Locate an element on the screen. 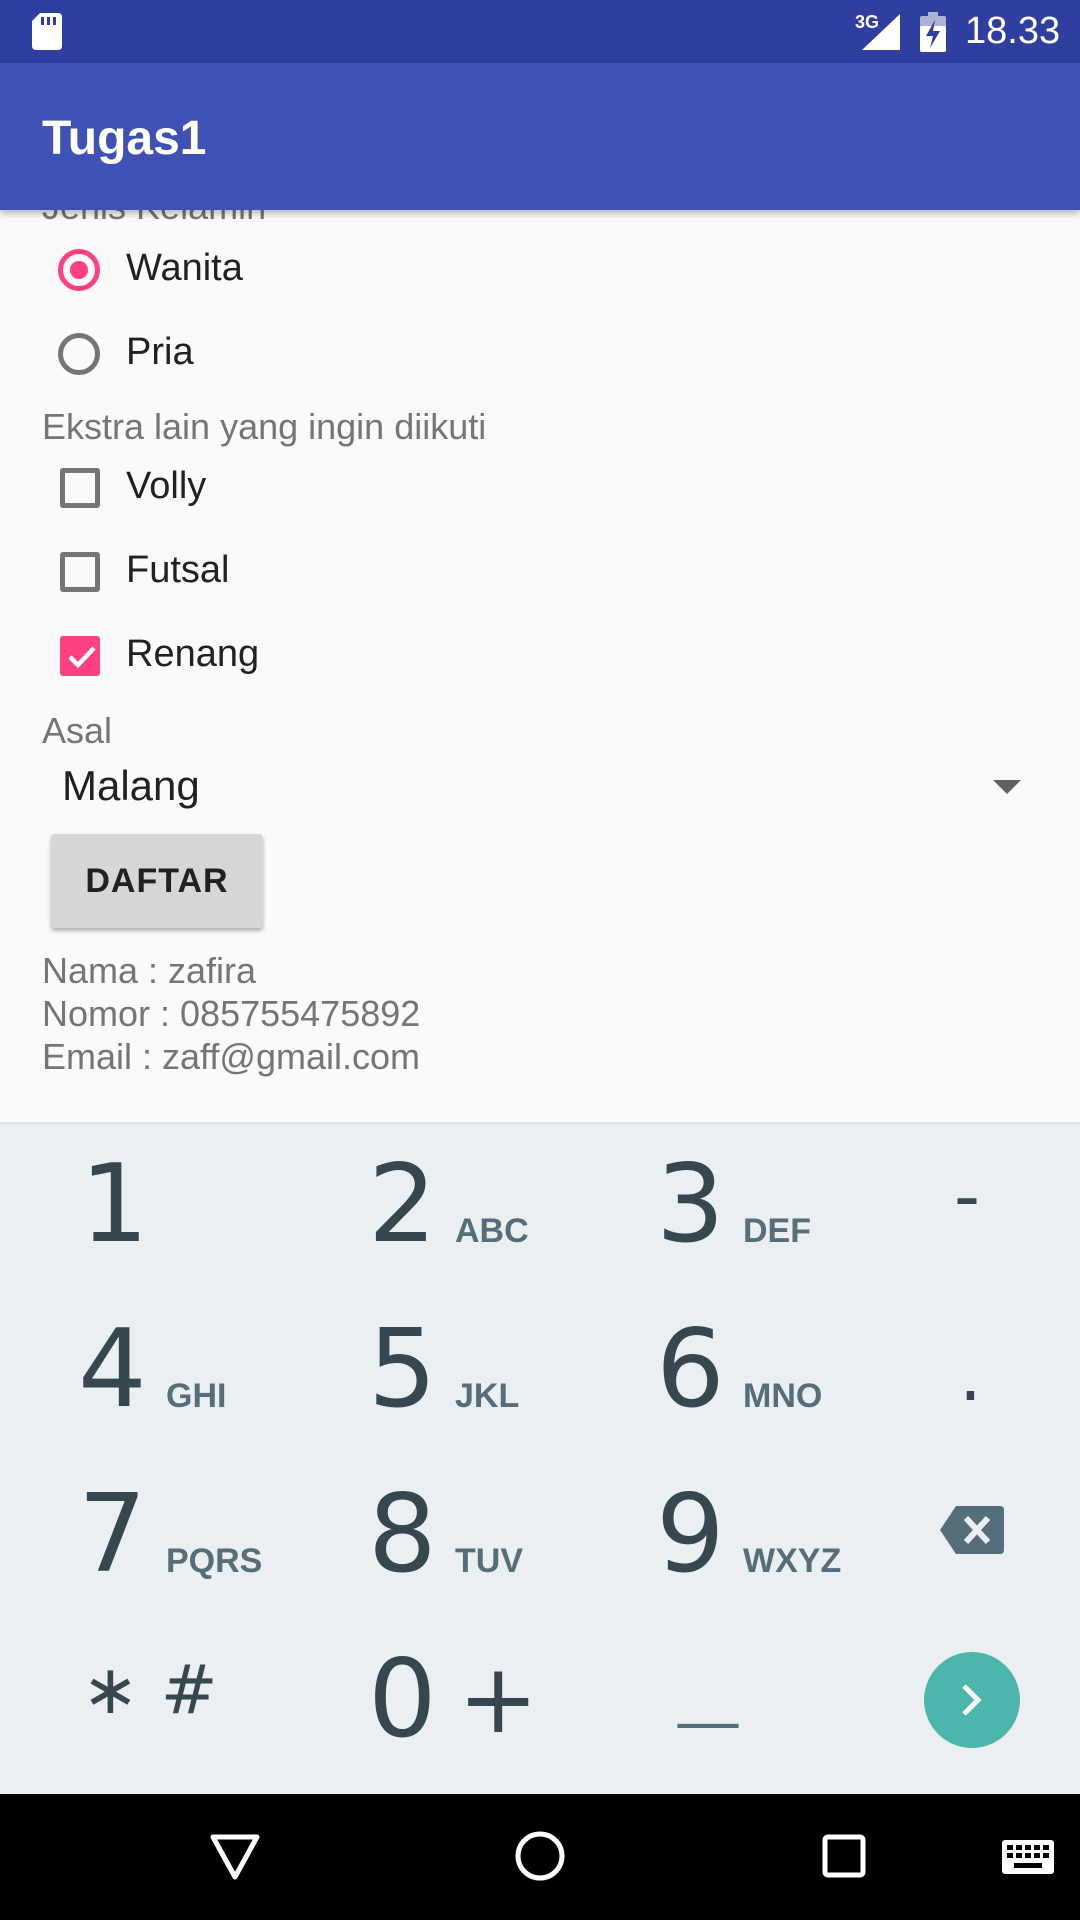  key-9: 9 WXYZ is located at coordinates (713, 1536).